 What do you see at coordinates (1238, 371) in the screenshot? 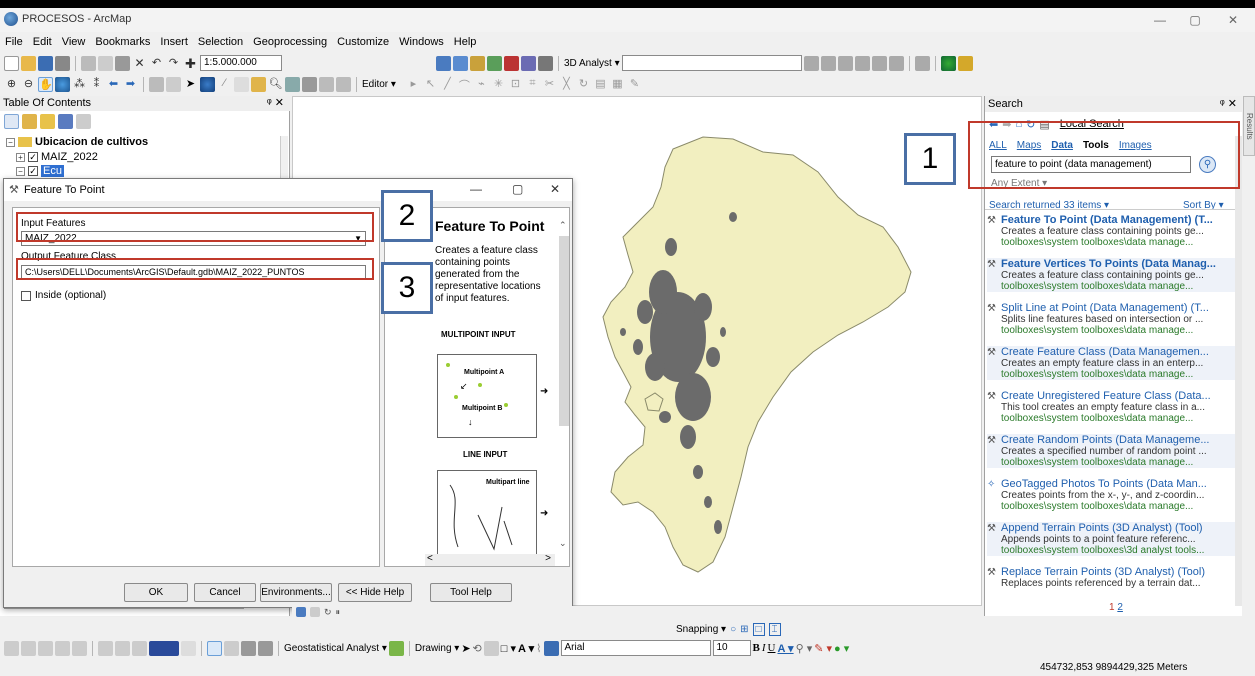
I see `search-scrollbar` at bounding box center [1238, 371].